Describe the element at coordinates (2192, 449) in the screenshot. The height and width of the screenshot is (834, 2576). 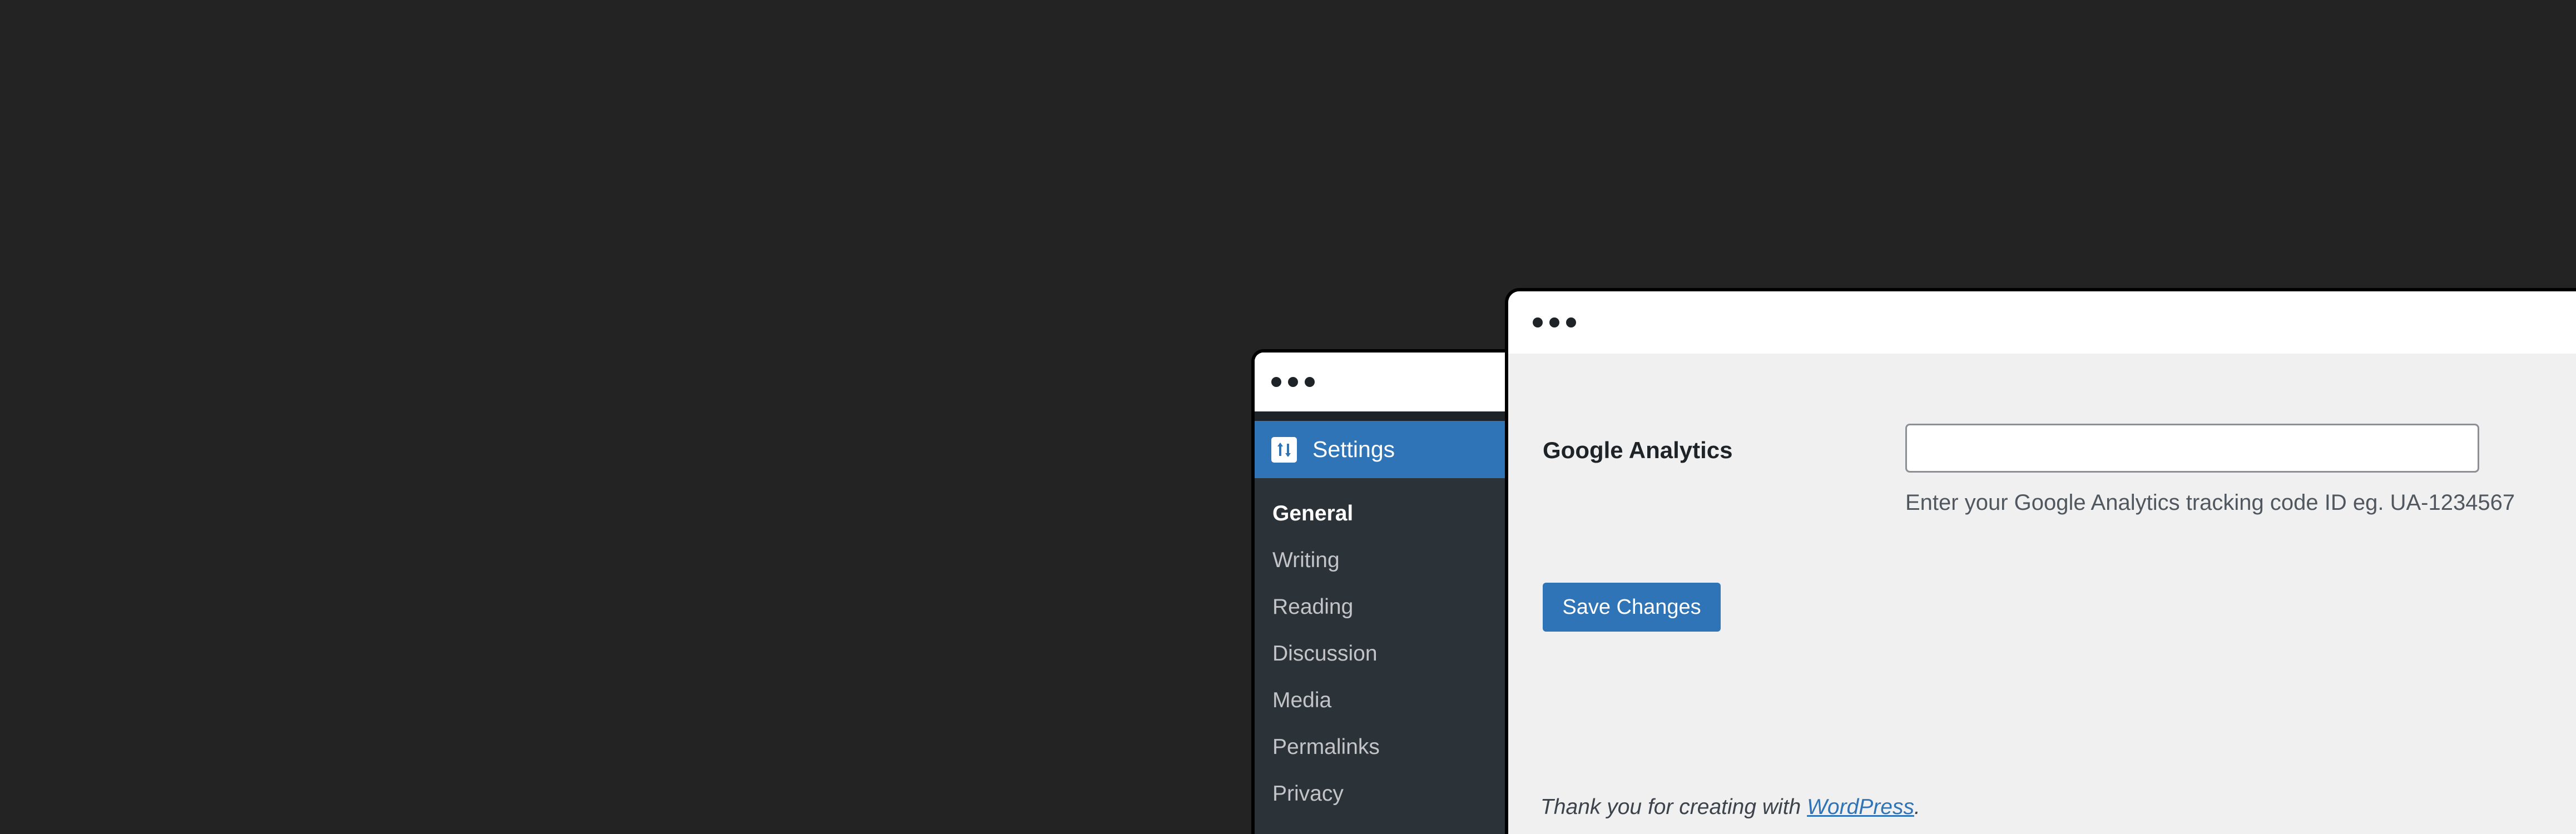
I see `google-analytics-input` at that location.